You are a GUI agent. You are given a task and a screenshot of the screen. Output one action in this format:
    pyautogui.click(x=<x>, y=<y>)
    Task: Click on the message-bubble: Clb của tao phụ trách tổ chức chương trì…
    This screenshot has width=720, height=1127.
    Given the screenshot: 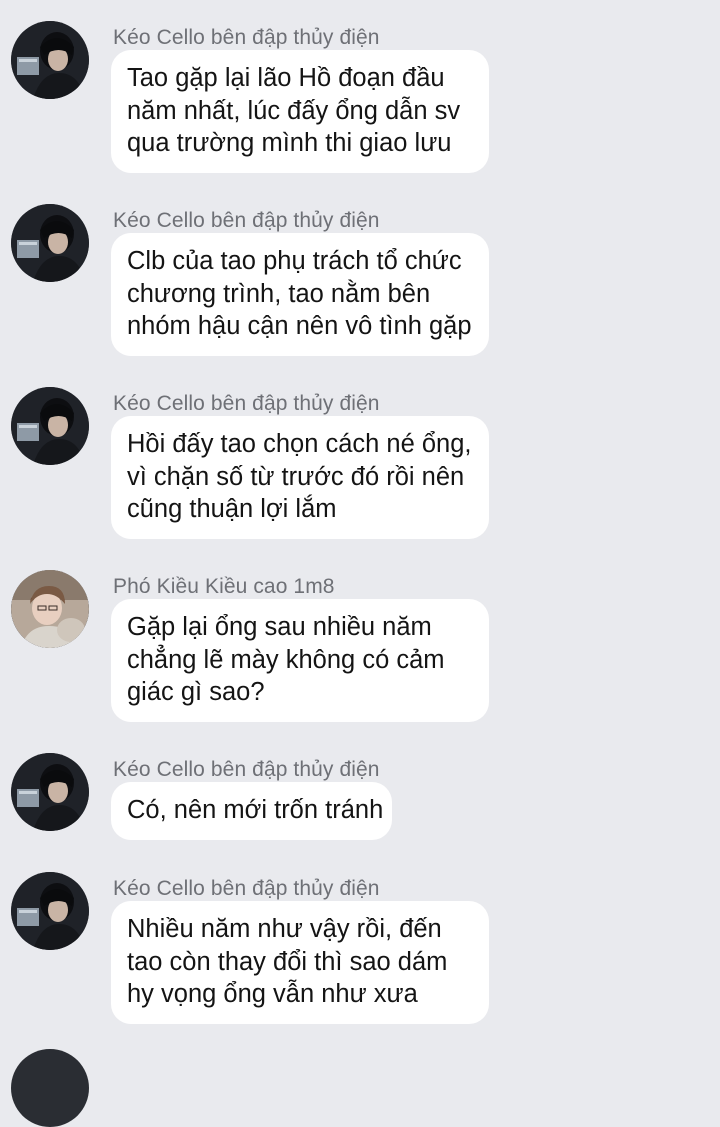 What is the action you would take?
    pyautogui.click(x=300, y=294)
    